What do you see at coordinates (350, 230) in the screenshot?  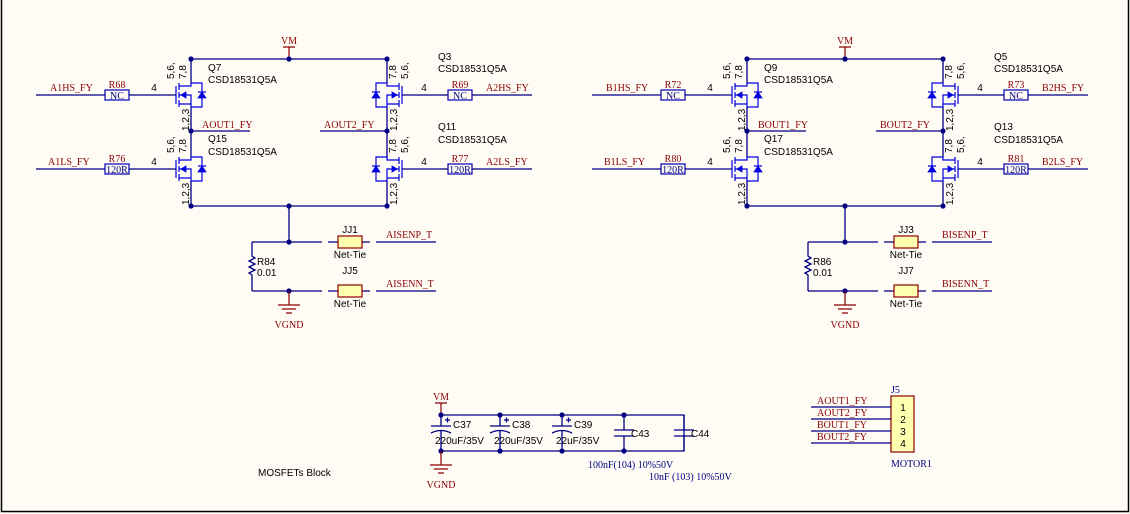 I see `net-tie-ref: JJ1` at bounding box center [350, 230].